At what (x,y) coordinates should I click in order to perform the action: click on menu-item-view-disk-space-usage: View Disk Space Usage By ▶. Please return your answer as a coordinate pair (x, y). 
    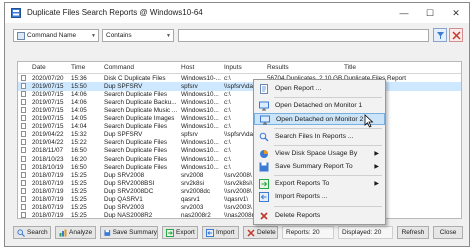
    Looking at the image, I should click on (319, 154).